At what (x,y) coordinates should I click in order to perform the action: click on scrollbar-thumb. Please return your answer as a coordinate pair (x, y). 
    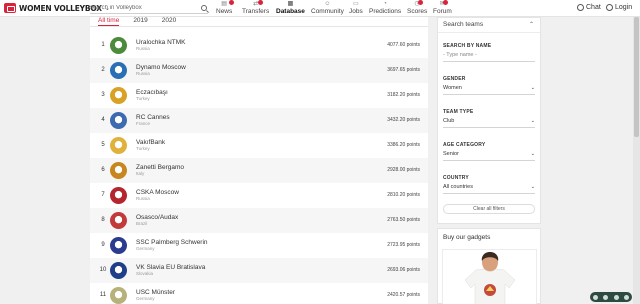
    Looking at the image, I should click on (636, 77).